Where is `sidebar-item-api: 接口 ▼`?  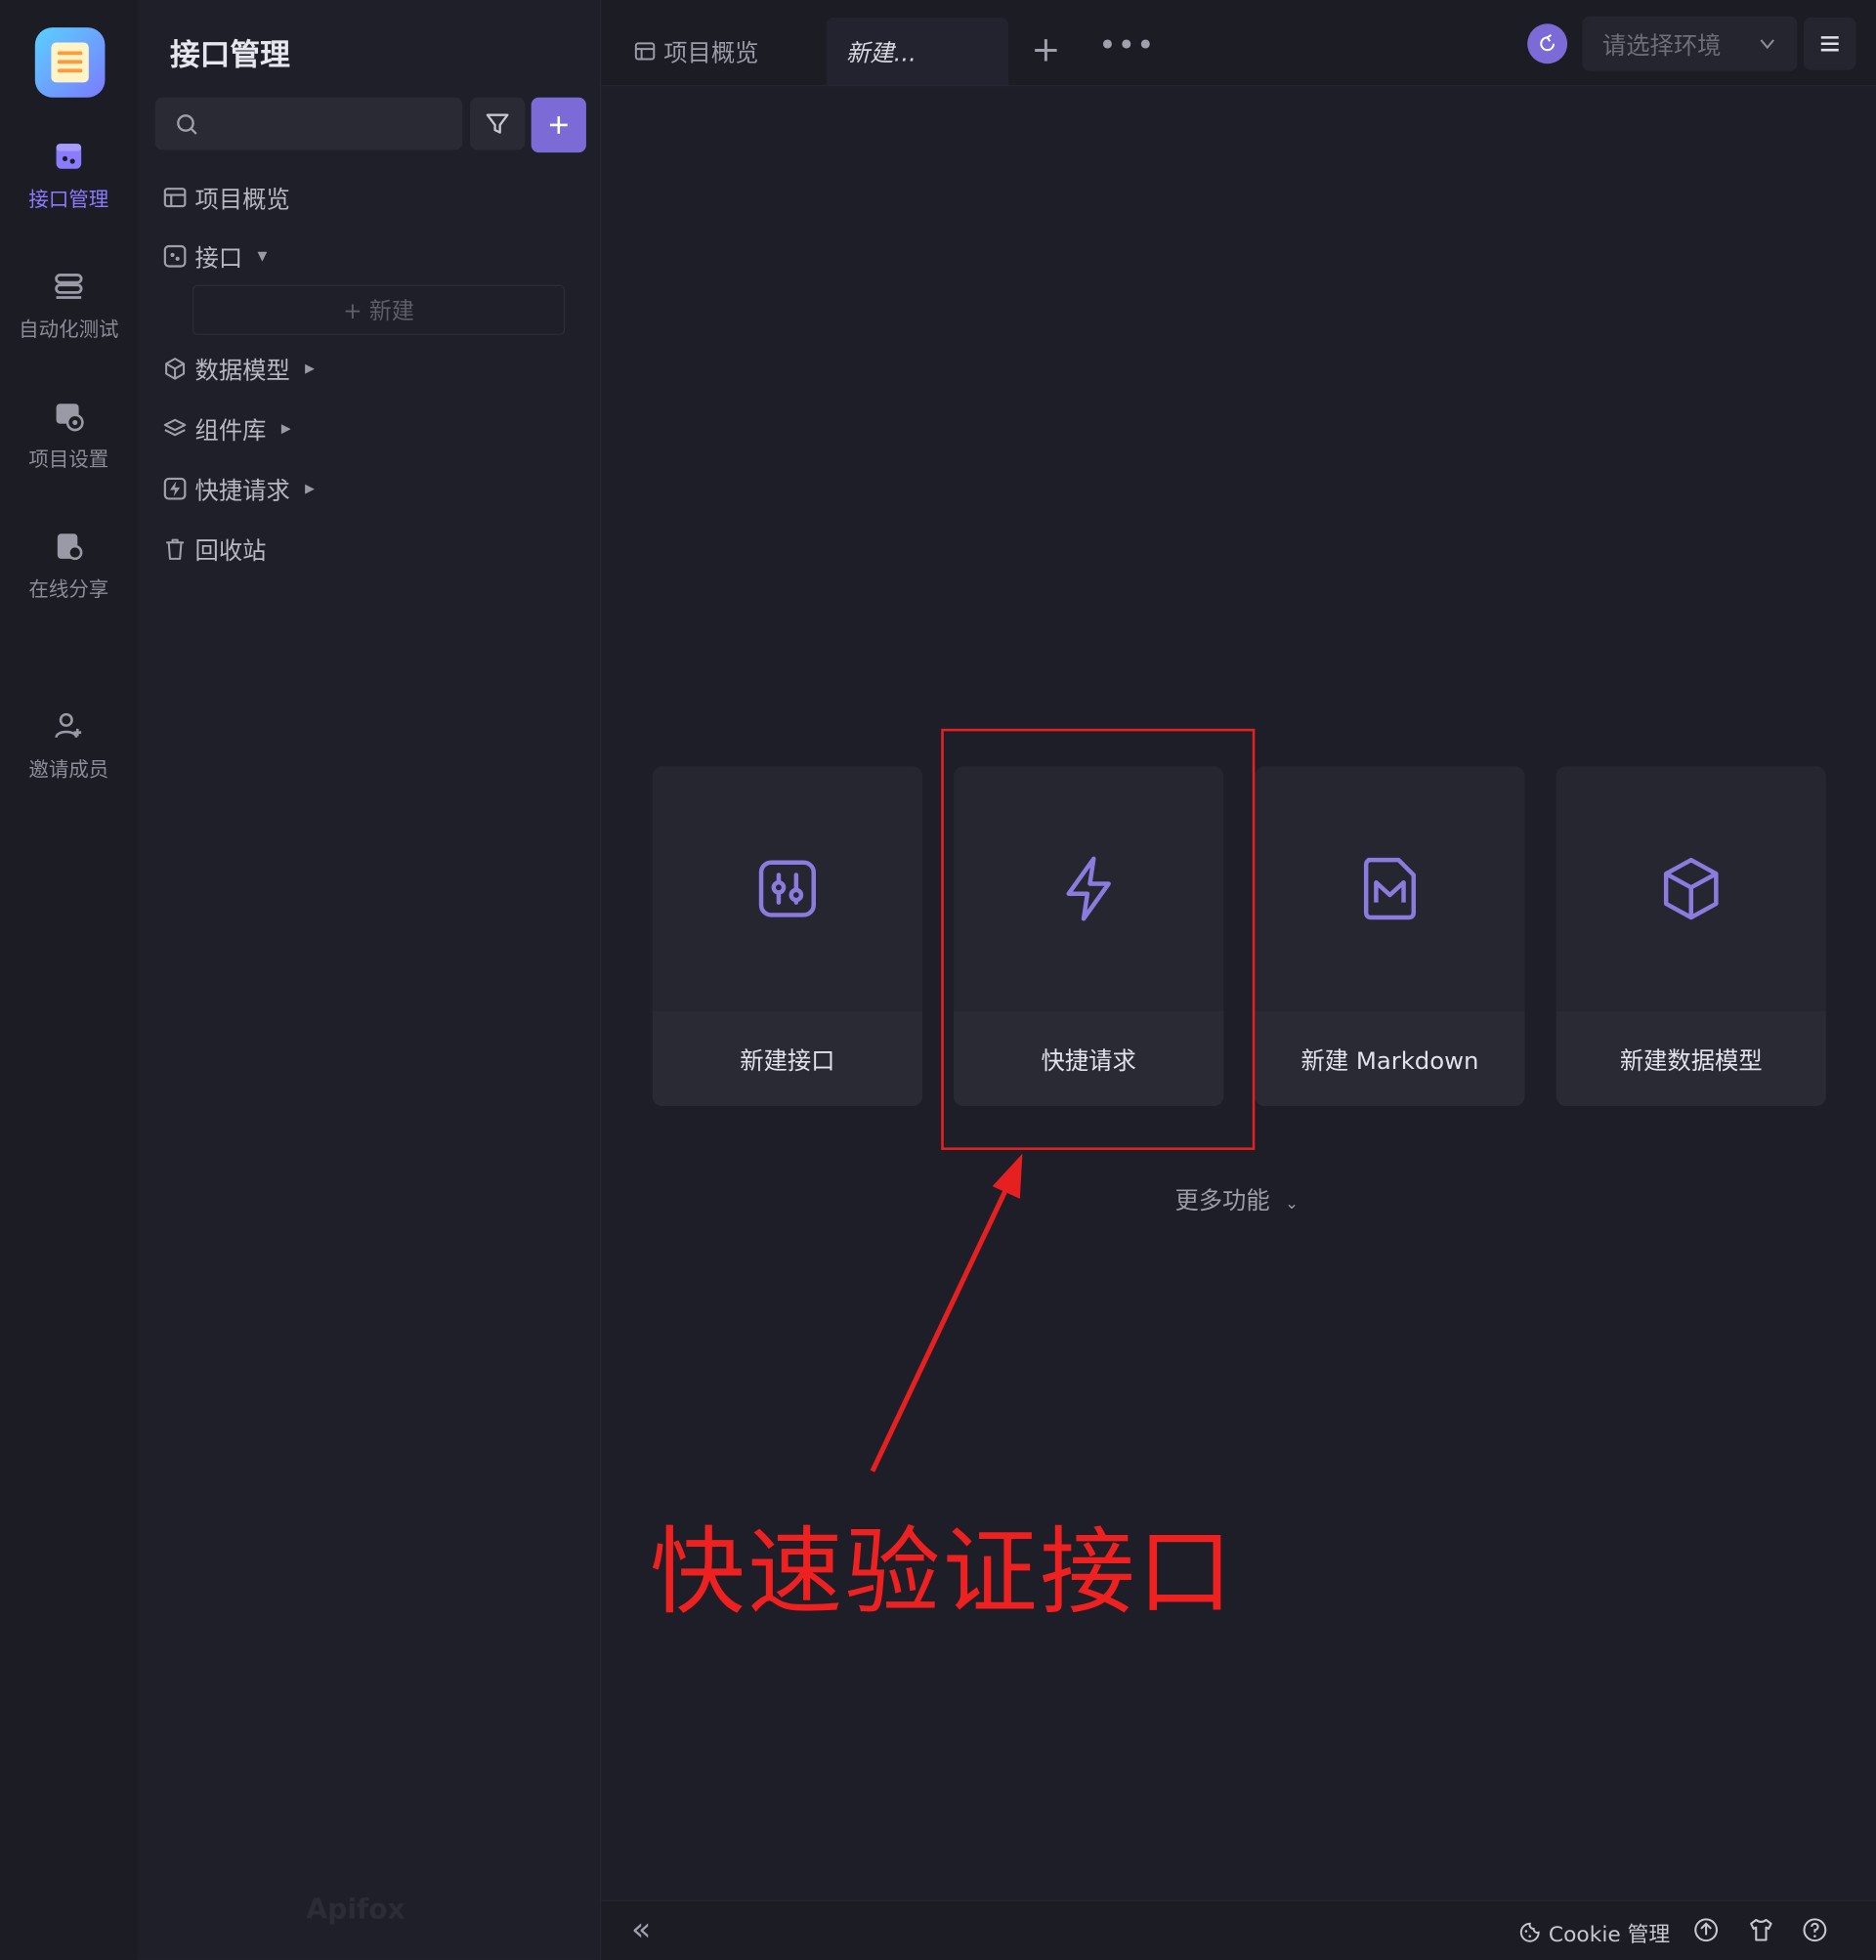
sidebar-item-api: 接口 ▼ is located at coordinates (214, 256).